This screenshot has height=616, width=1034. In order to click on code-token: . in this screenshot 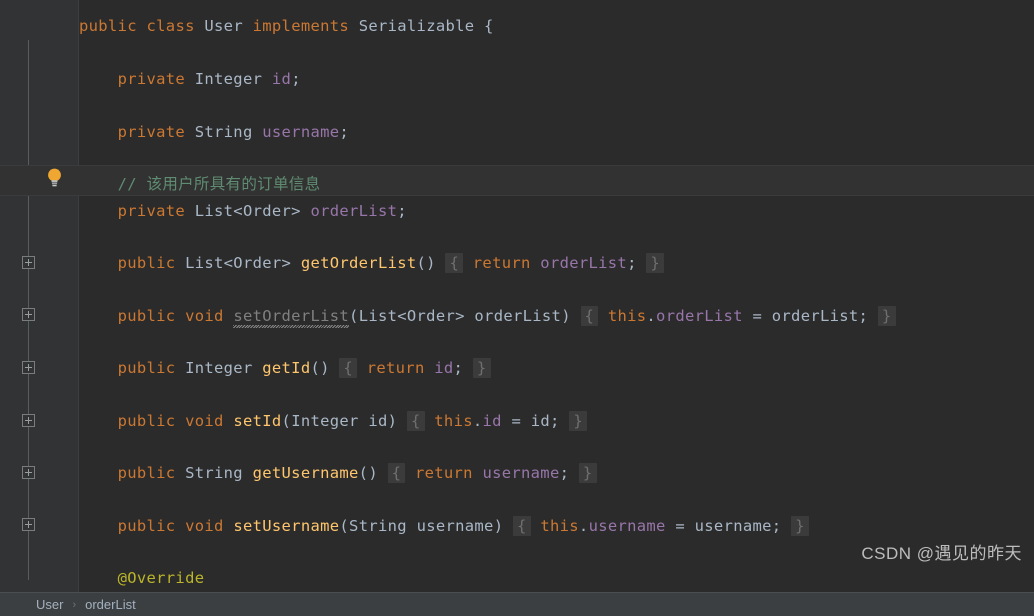, I will do `click(583, 526)`.